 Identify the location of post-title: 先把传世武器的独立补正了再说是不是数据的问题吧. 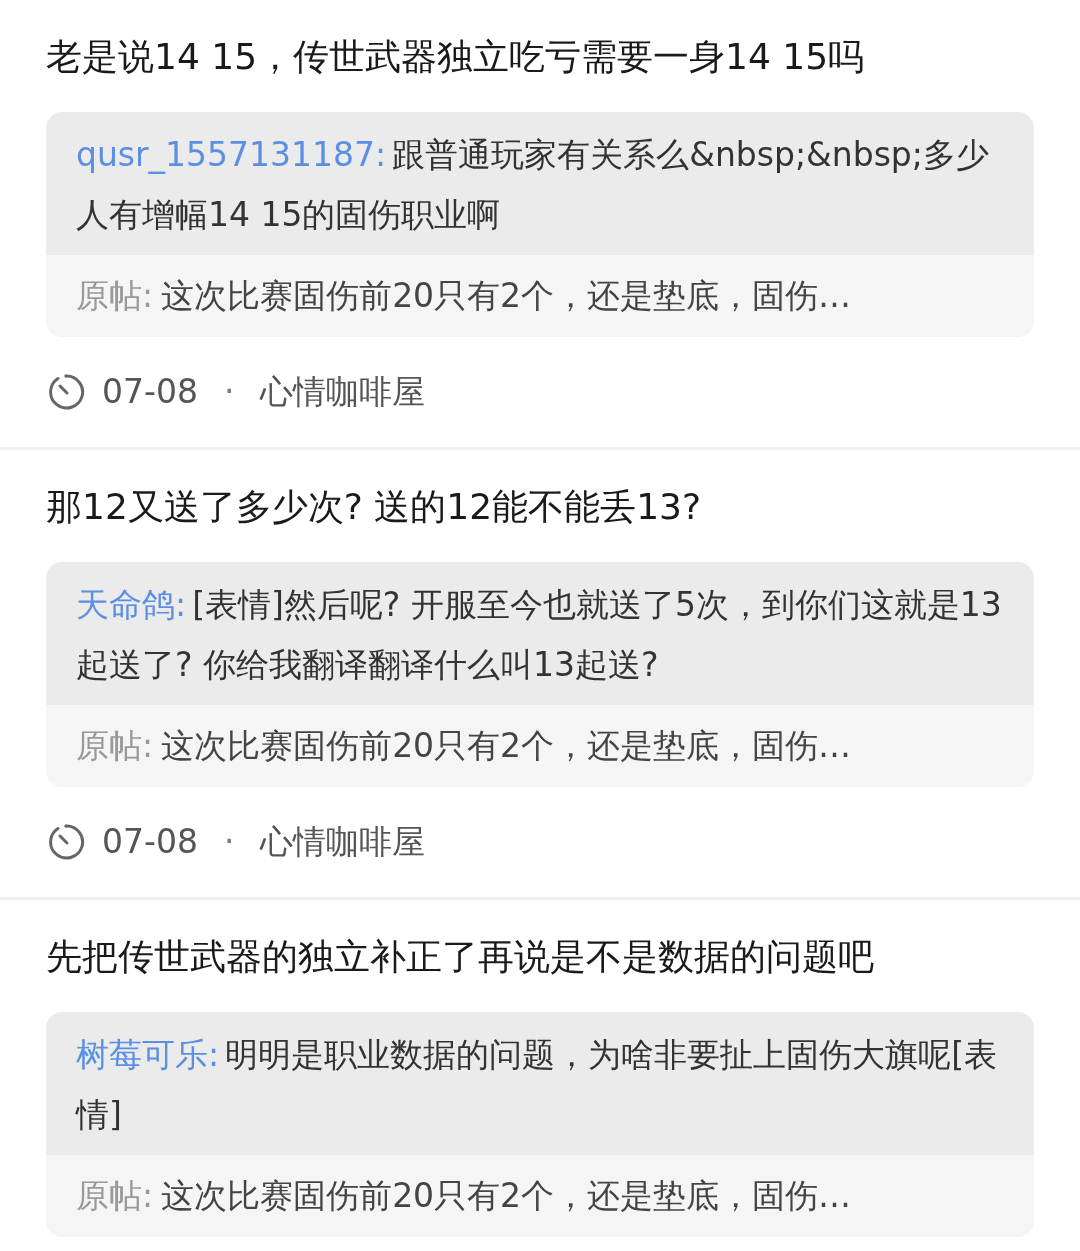
(460, 957).